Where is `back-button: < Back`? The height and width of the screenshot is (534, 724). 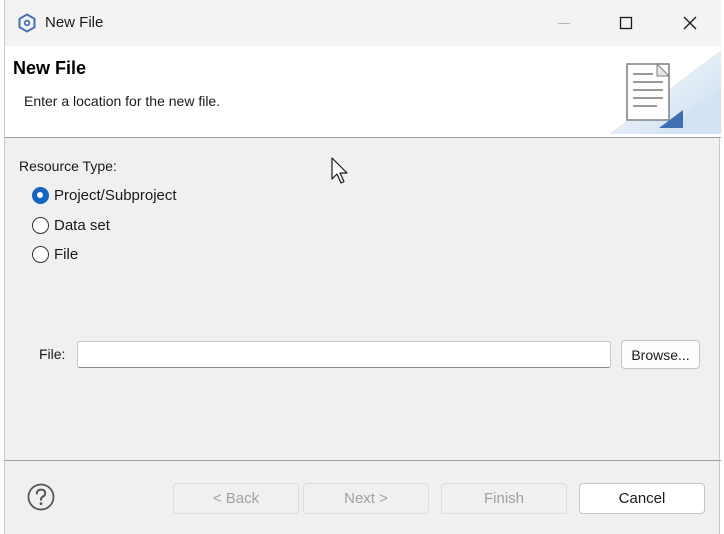 back-button: < Back is located at coordinates (236, 498).